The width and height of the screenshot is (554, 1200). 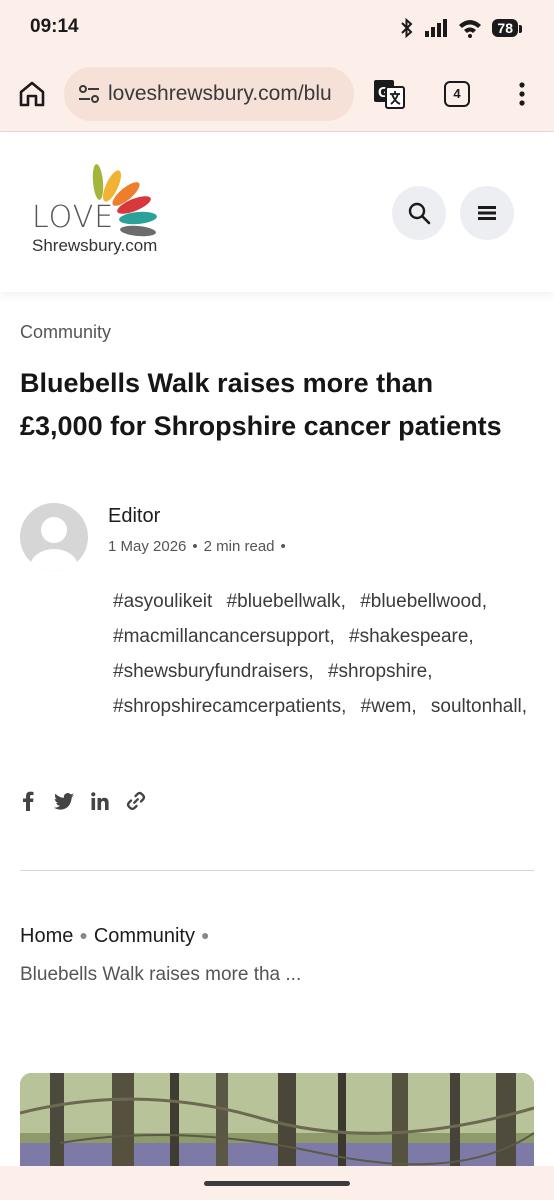 I want to click on tab-switcher-button: 4, so click(x=457, y=94).